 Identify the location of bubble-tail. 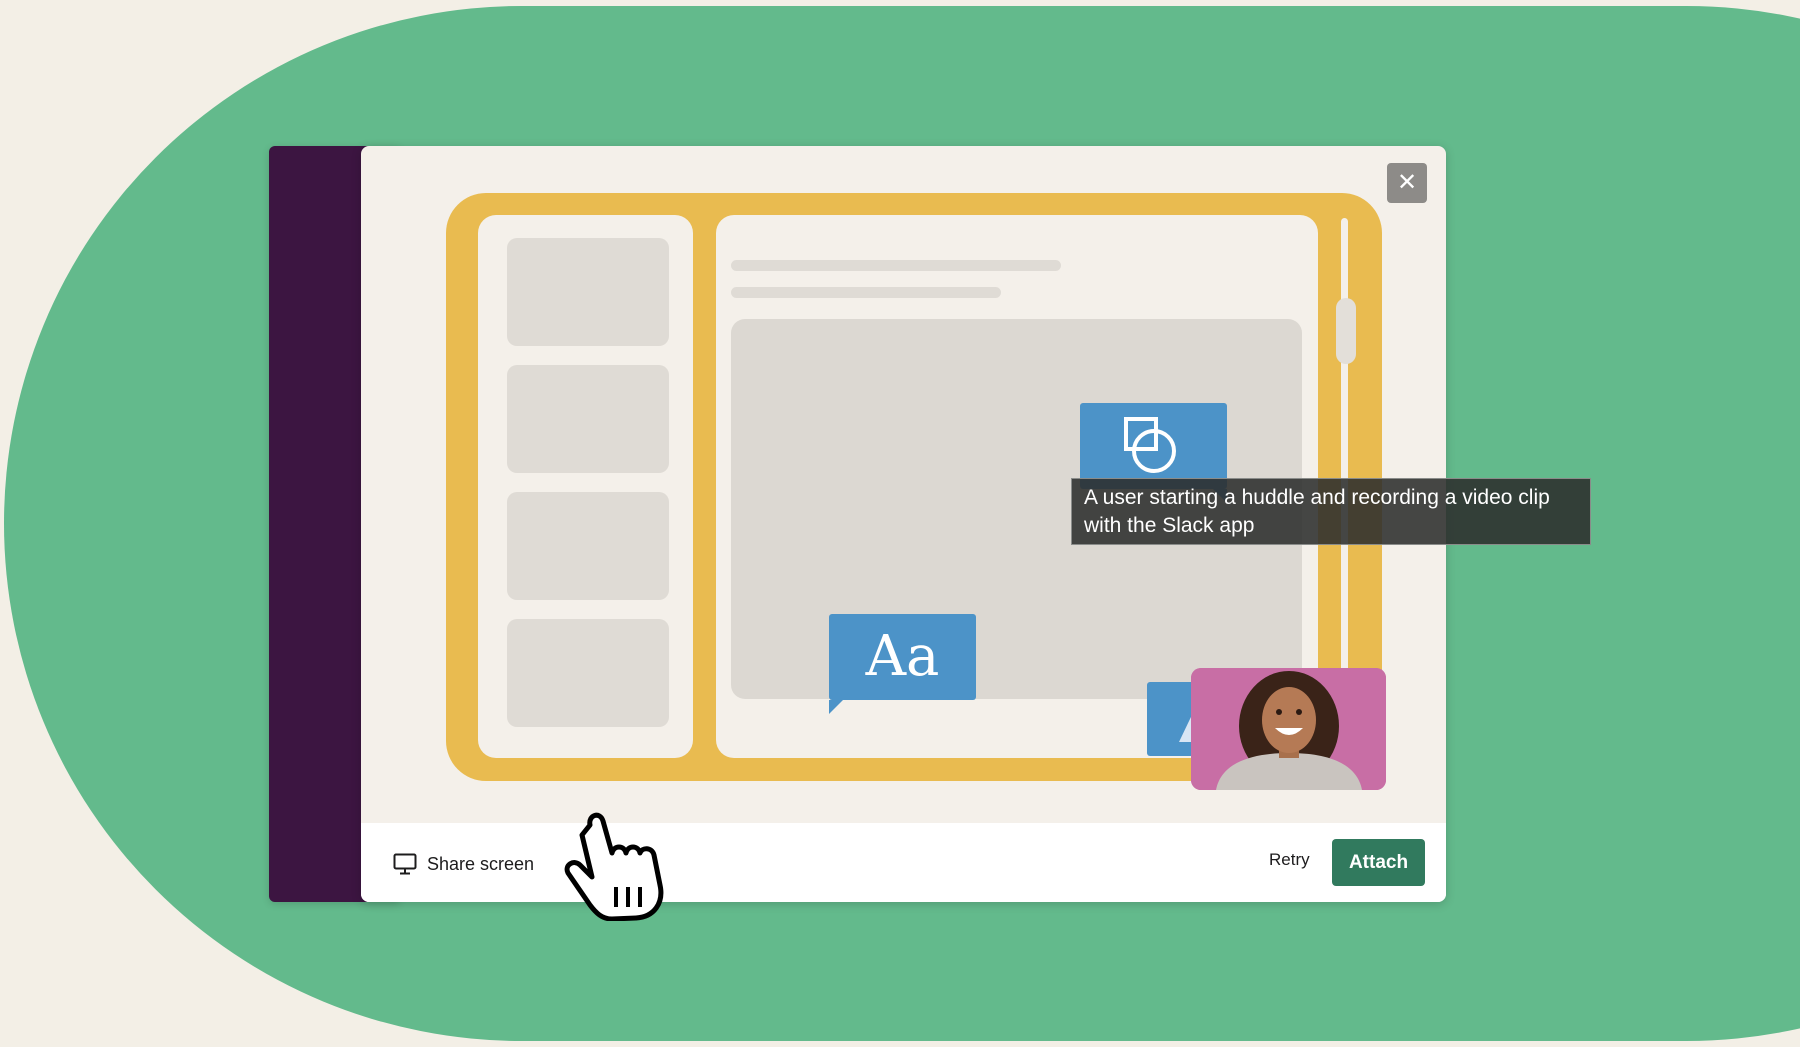
(836, 707).